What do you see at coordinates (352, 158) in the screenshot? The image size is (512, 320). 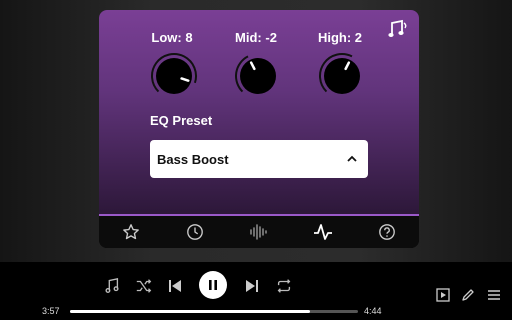 I see `chevron-up-icon` at bounding box center [352, 158].